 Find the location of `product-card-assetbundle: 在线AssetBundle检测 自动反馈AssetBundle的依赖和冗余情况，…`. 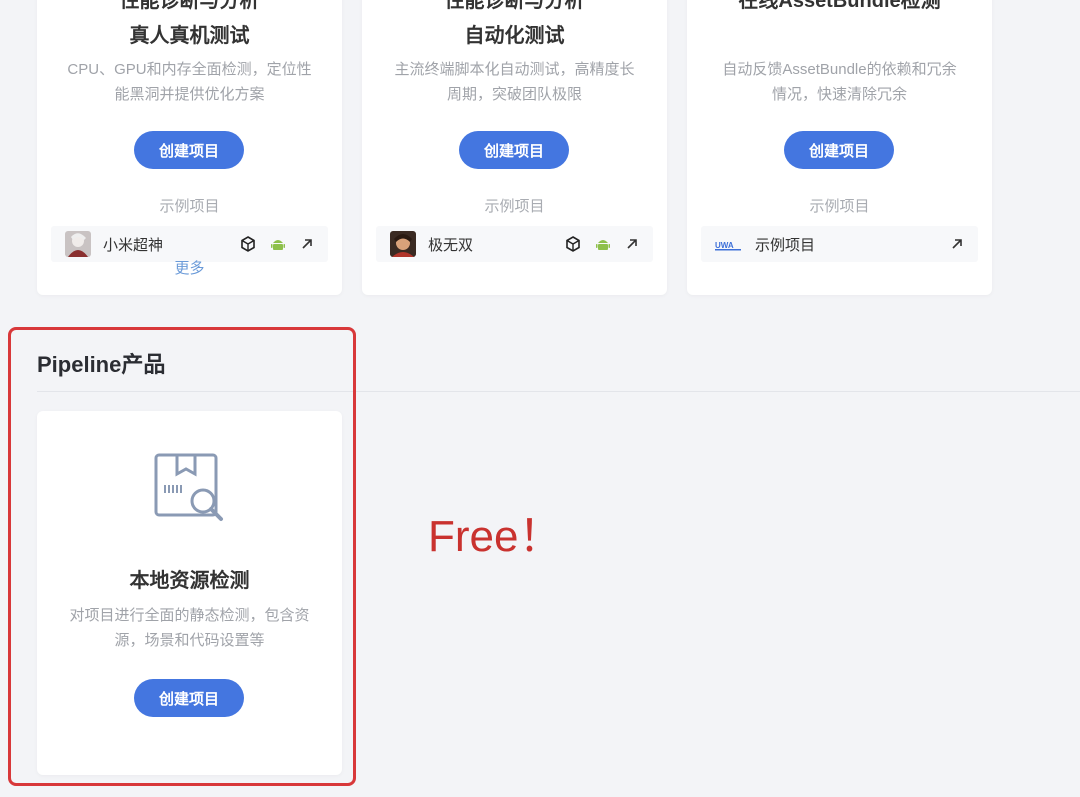

product-card-assetbundle: 在线AssetBundle检测 自动反馈AssetBundle的依赖和冗余情况，… is located at coordinates (839, 147).